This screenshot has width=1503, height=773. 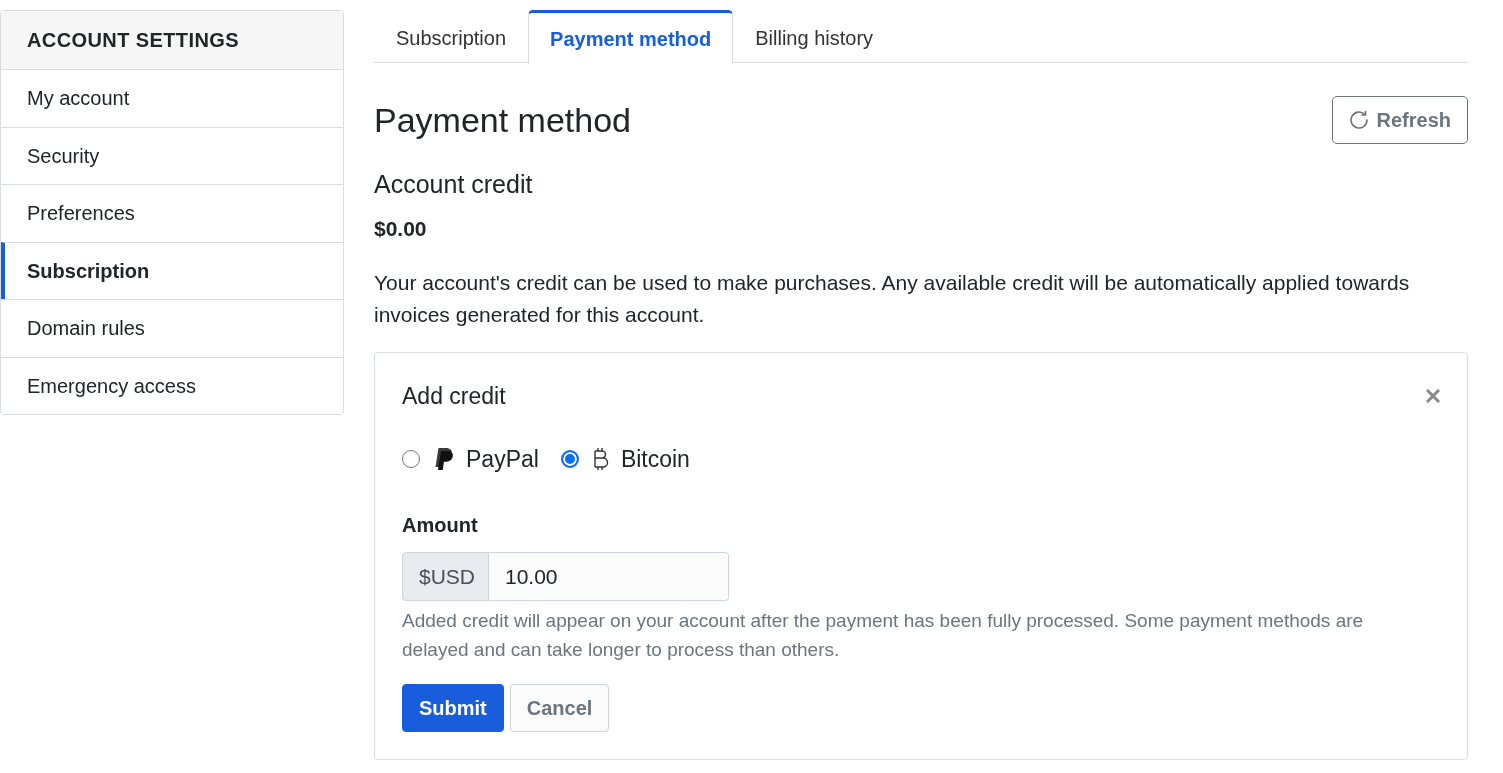 What do you see at coordinates (1358, 120) in the screenshot?
I see `refresh-icon` at bounding box center [1358, 120].